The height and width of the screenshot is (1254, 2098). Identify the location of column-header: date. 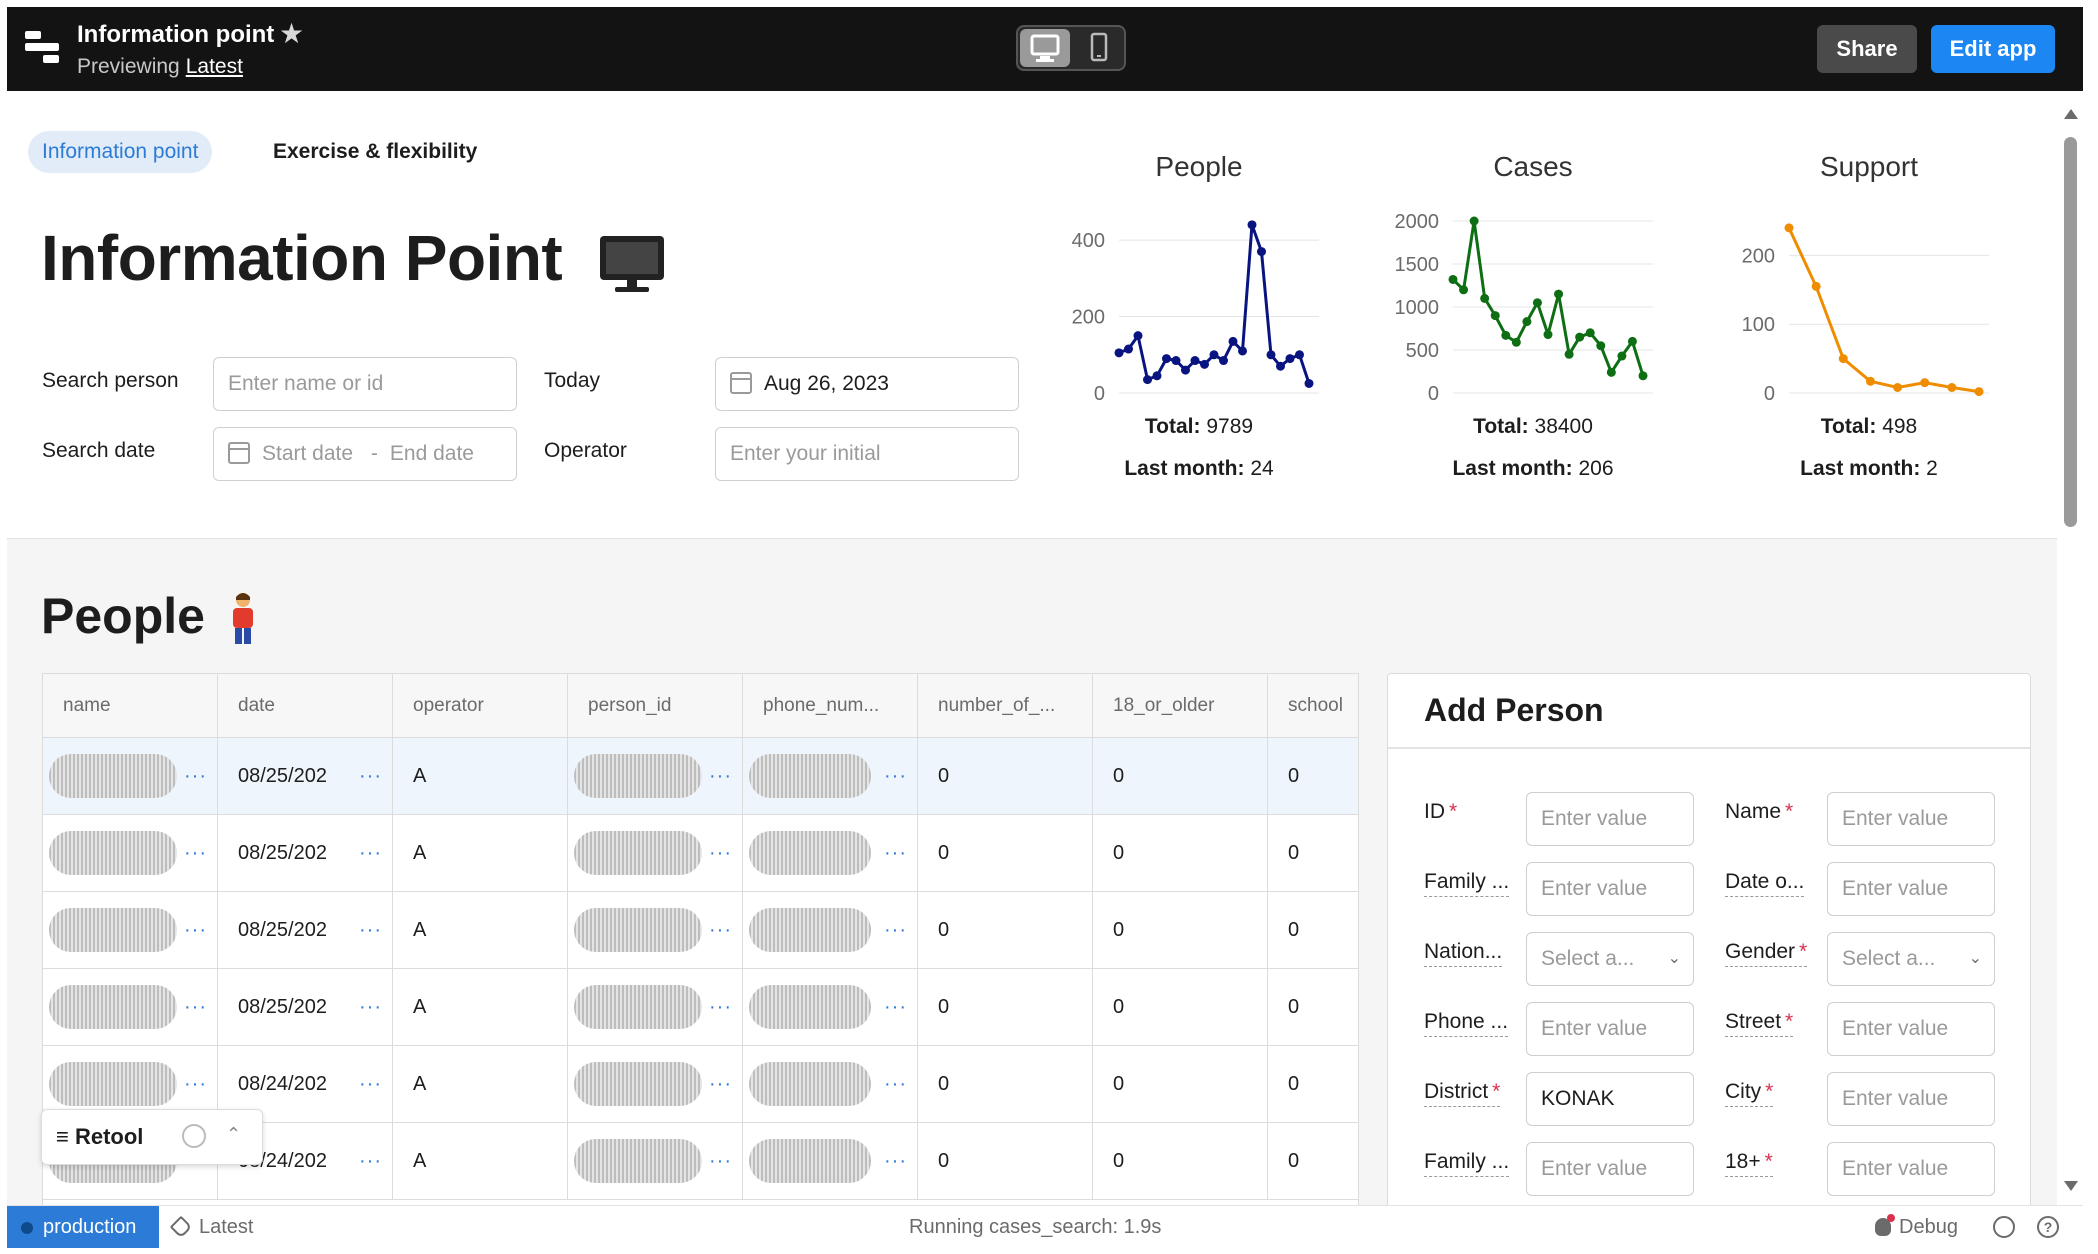
(305, 706).